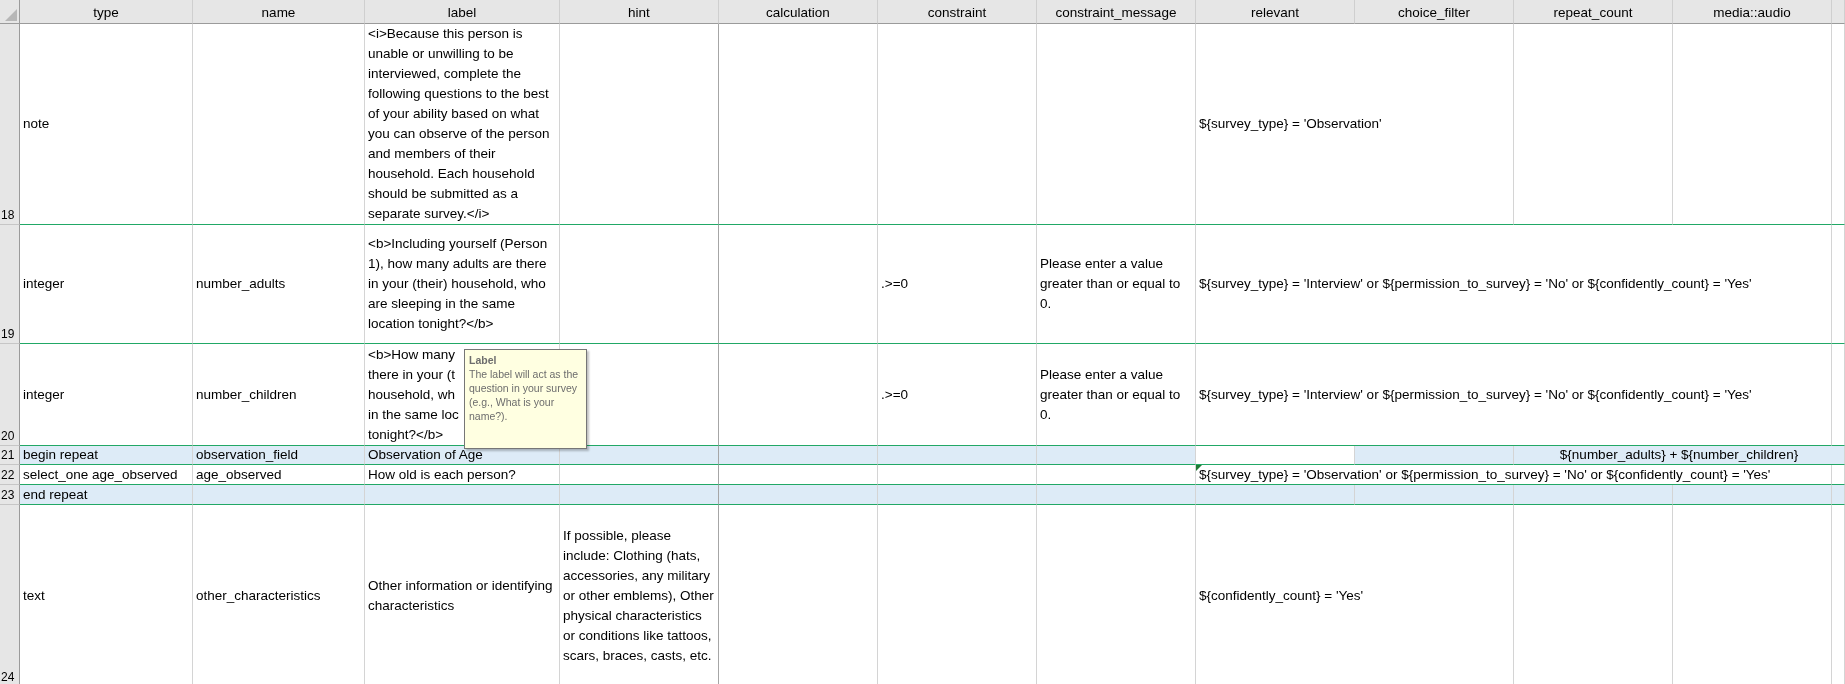  Describe the element at coordinates (957, 284) in the screenshot. I see `table-cell: .>=0` at that location.